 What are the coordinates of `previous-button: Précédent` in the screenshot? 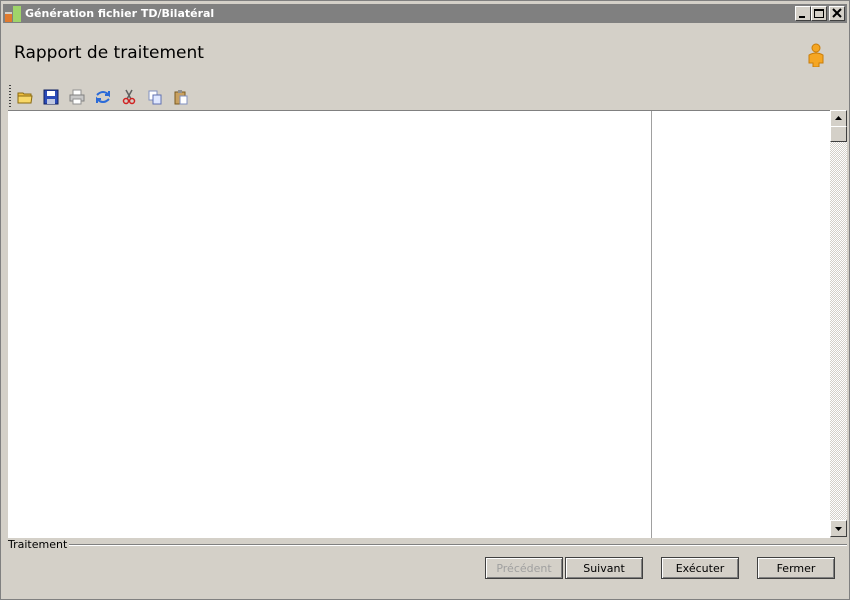 It's located at (524, 568).